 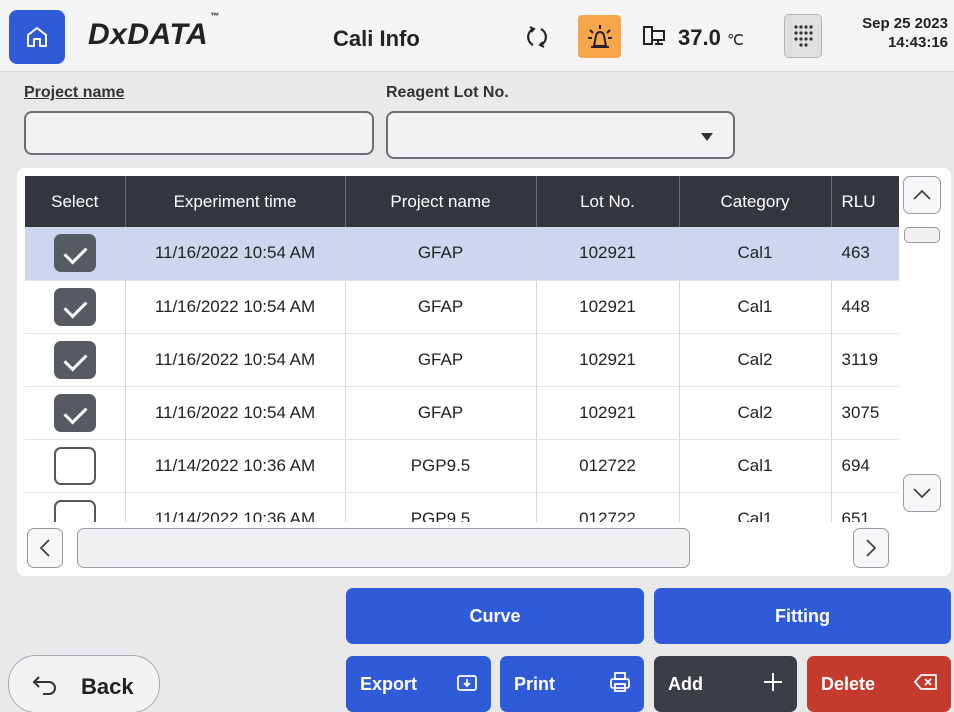 I want to click on export-folder-icon, so click(x=467, y=683).